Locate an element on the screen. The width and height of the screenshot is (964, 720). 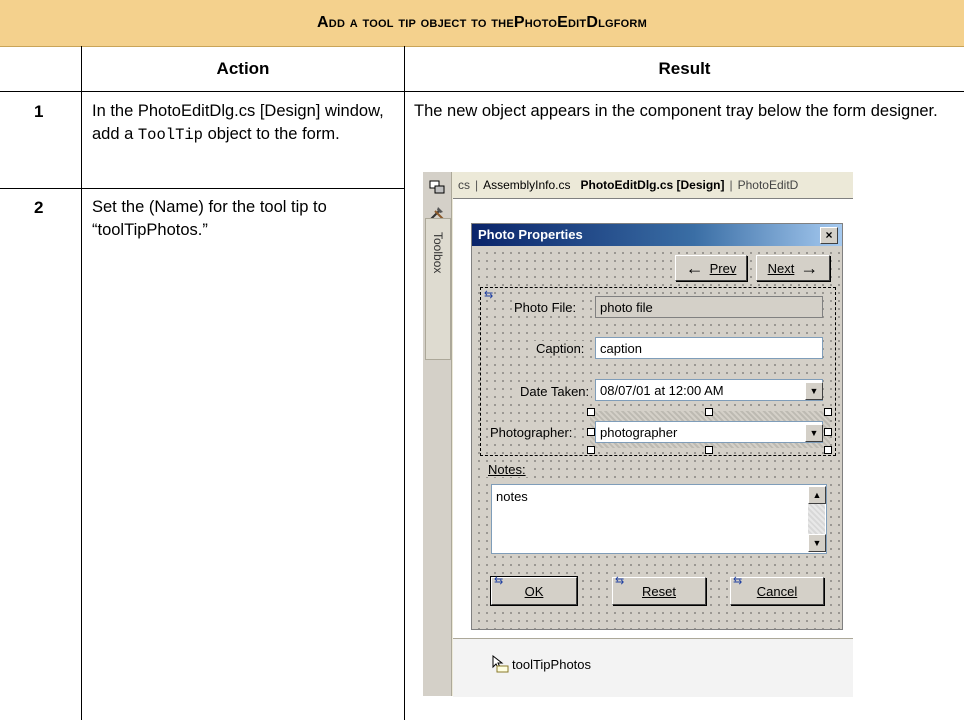
step-number: 2 is located at coordinates (39, 207).